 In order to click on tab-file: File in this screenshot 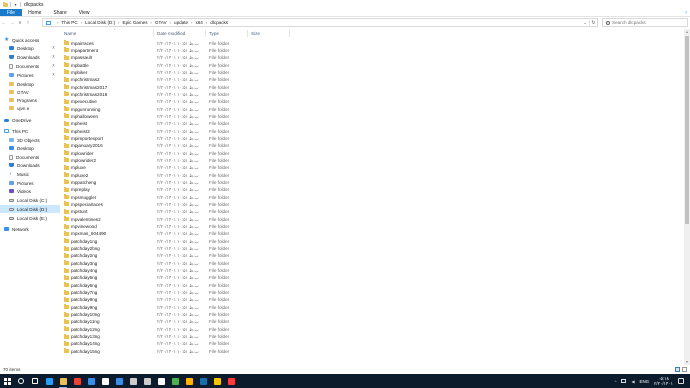, I will do `click(11, 12)`.